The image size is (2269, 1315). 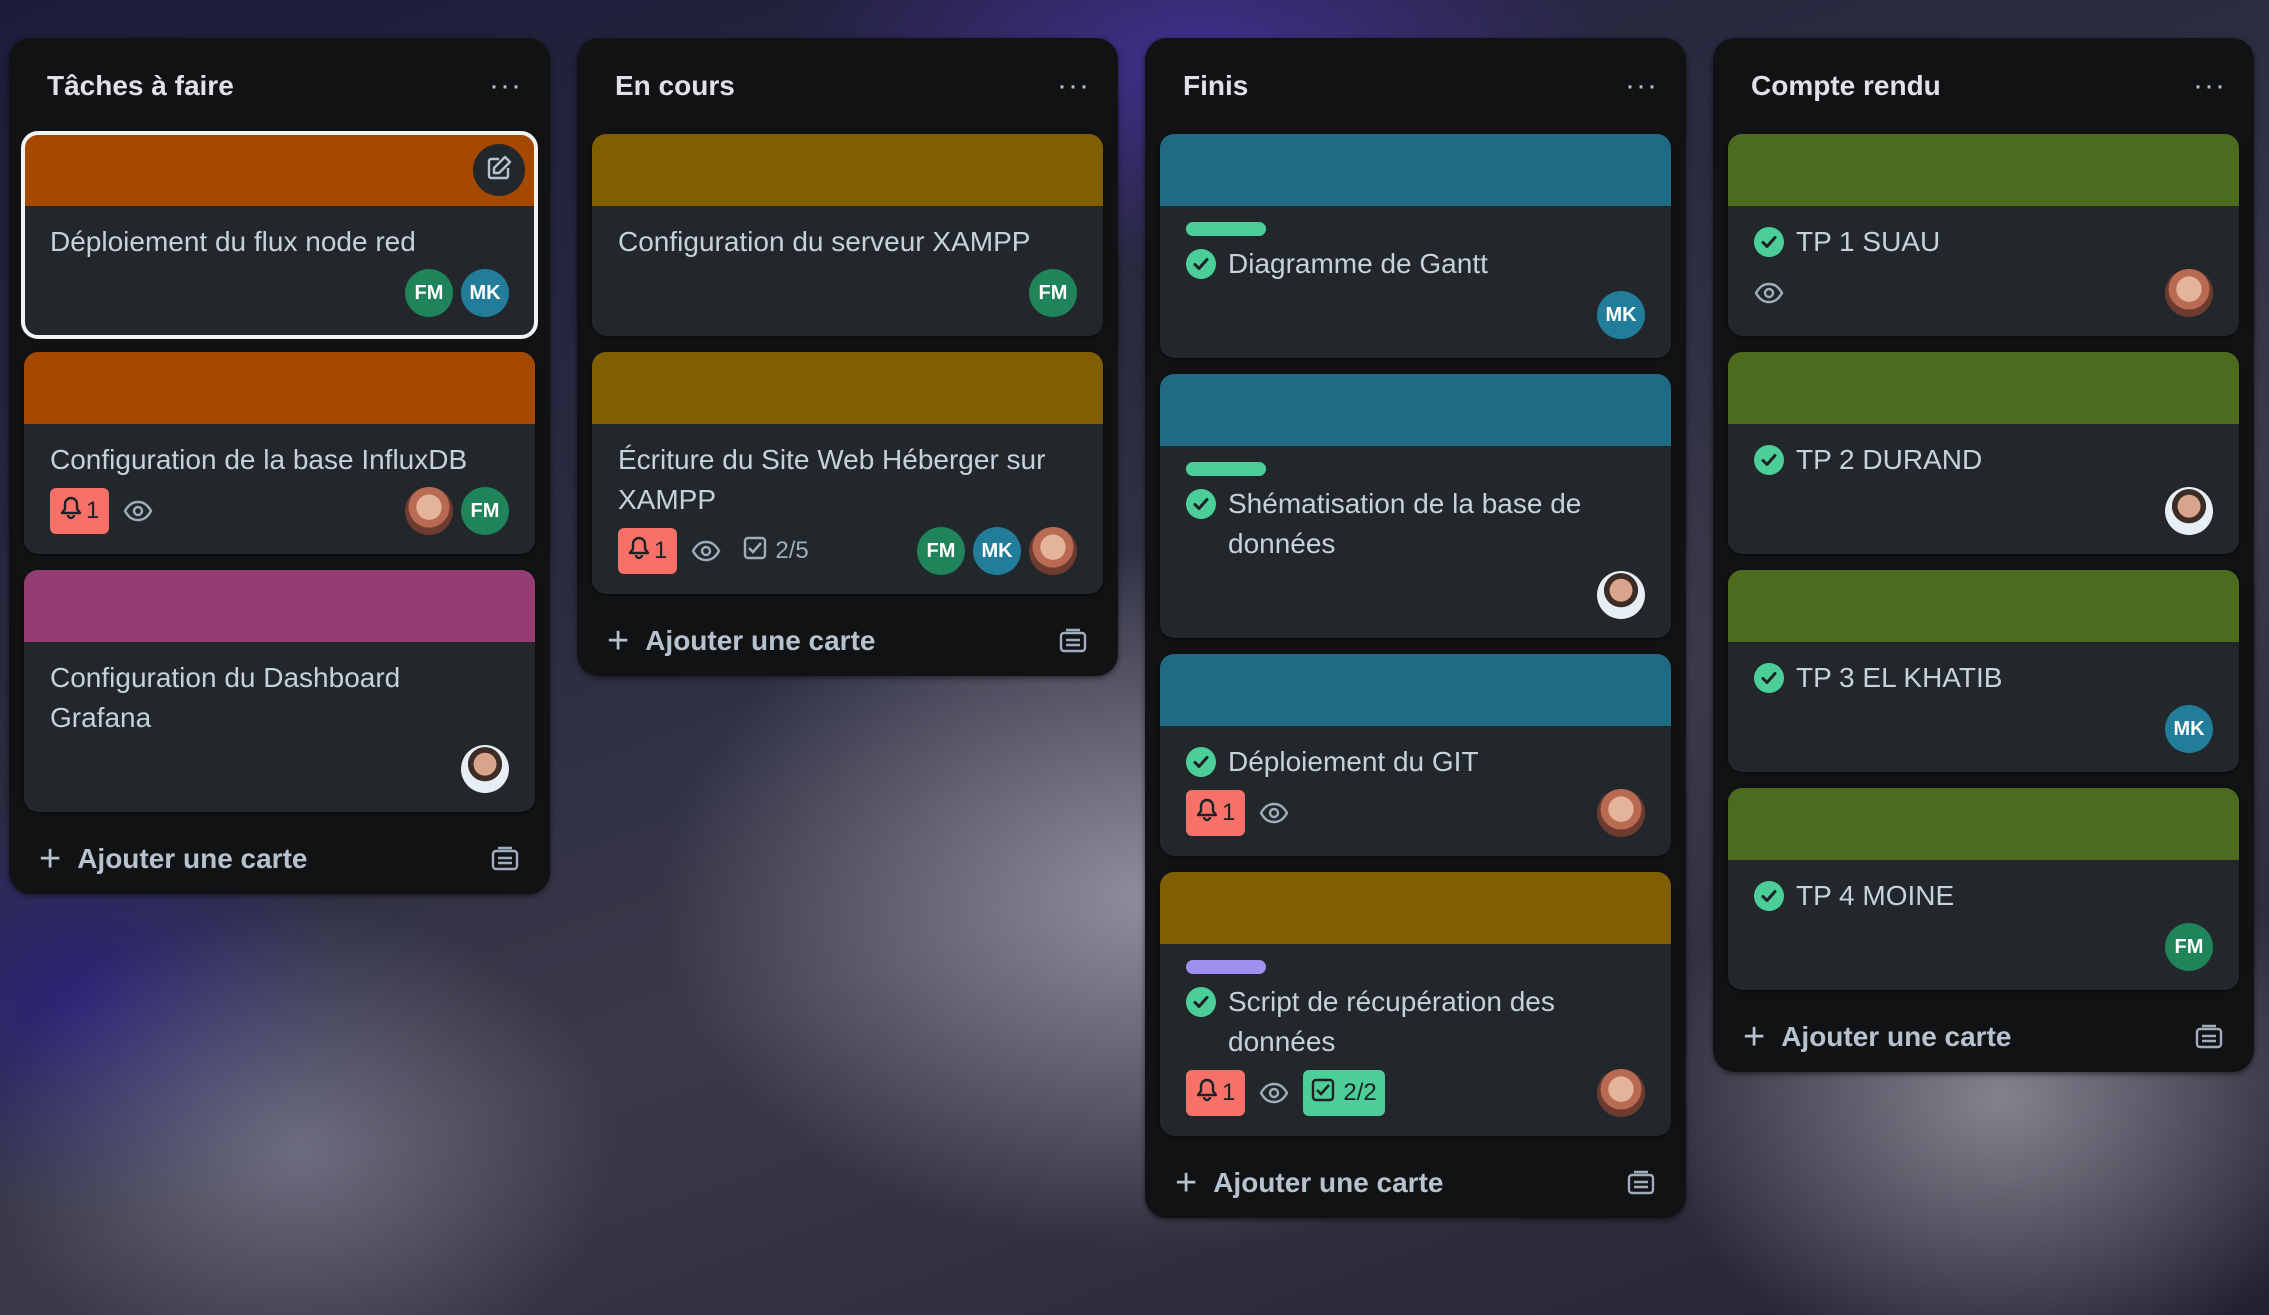 I want to click on card-title: Déploiement du GIT, so click(x=1415, y=762).